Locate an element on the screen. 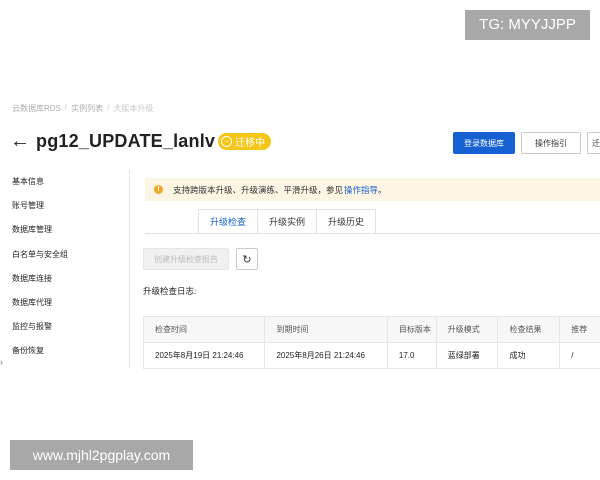 This screenshot has width=600, height=480. column-header: 到期时间 is located at coordinates (326, 329).